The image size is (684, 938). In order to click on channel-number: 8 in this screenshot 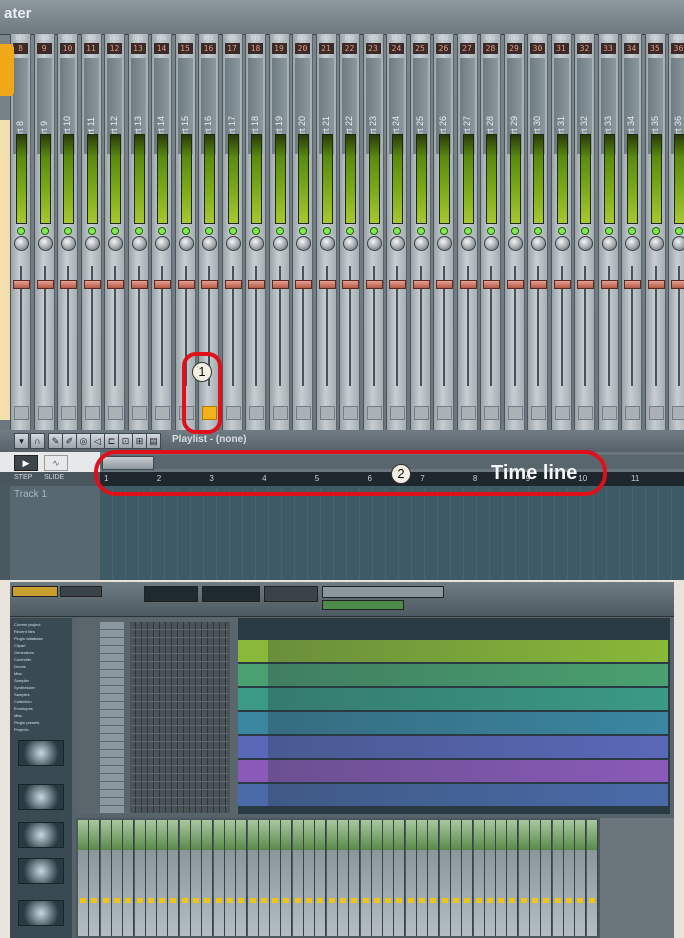, I will do `click(20, 48)`.